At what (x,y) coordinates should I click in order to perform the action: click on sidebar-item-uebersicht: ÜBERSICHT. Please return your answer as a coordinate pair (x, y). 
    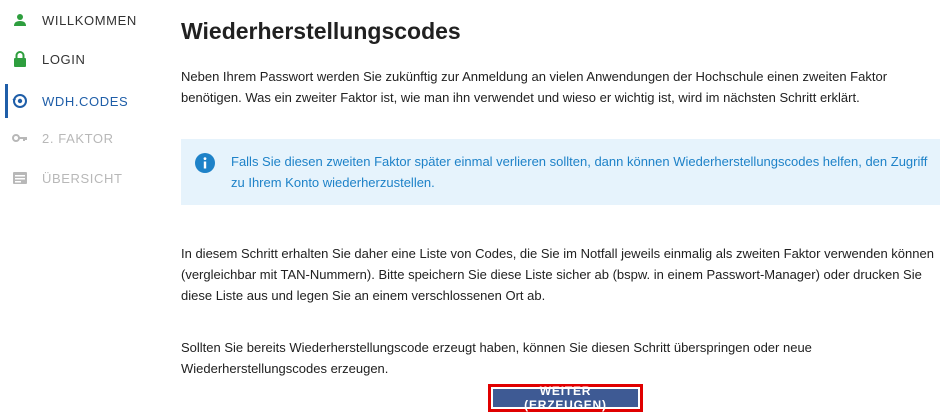
    Looking at the image, I should click on (81, 178).